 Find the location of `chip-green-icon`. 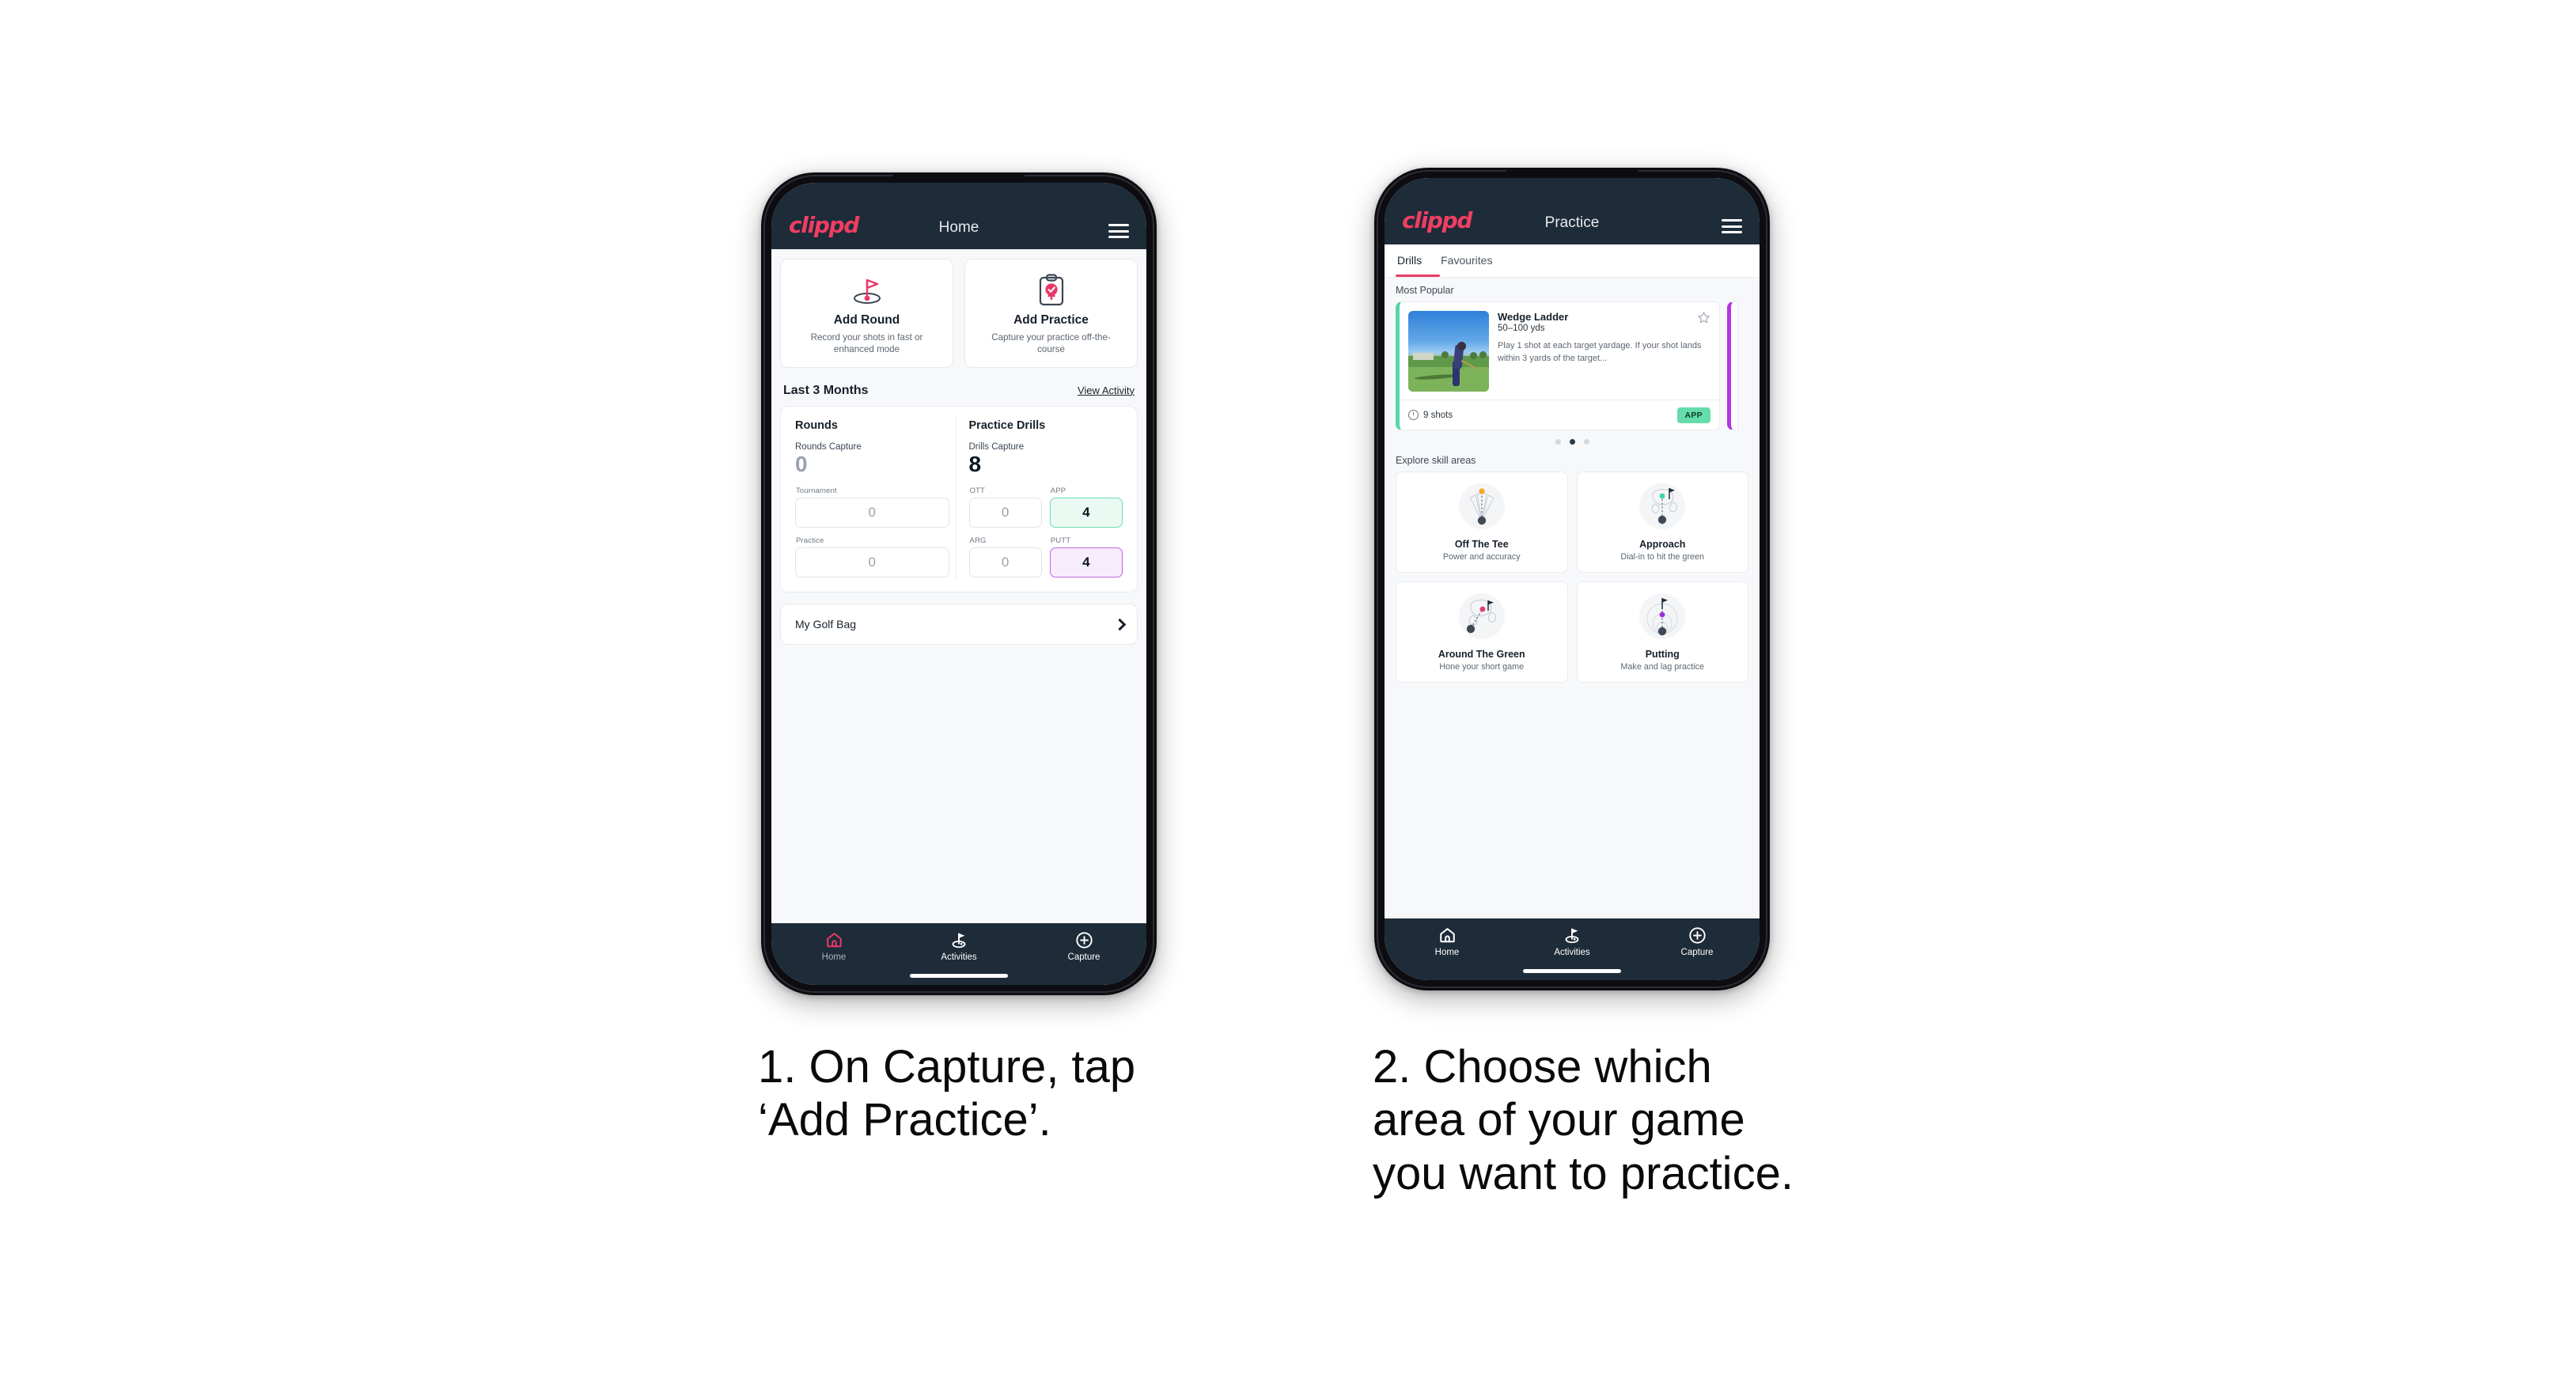

chip-green-icon is located at coordinates (1482, 618).